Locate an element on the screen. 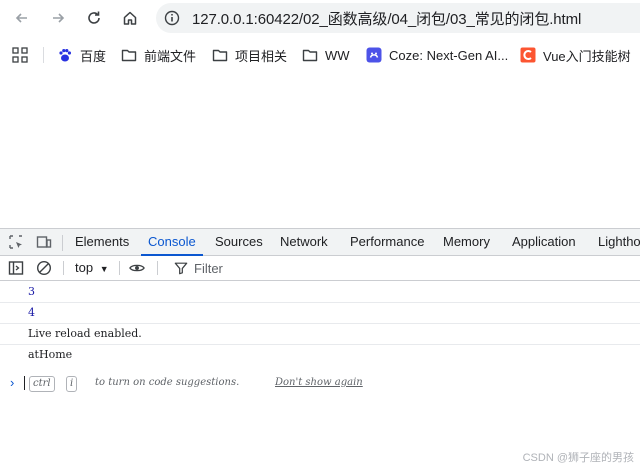 Image resolution: width=640 pixels, height=470 pixels. apps-grid-icon is located at coordinates (20, 55).